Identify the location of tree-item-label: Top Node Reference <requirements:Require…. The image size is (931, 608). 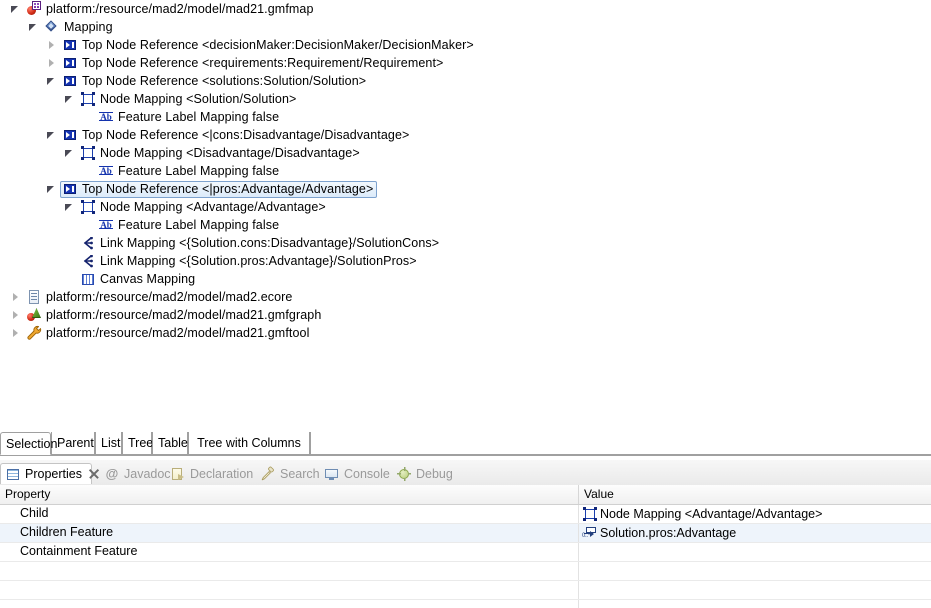
(263, 63).